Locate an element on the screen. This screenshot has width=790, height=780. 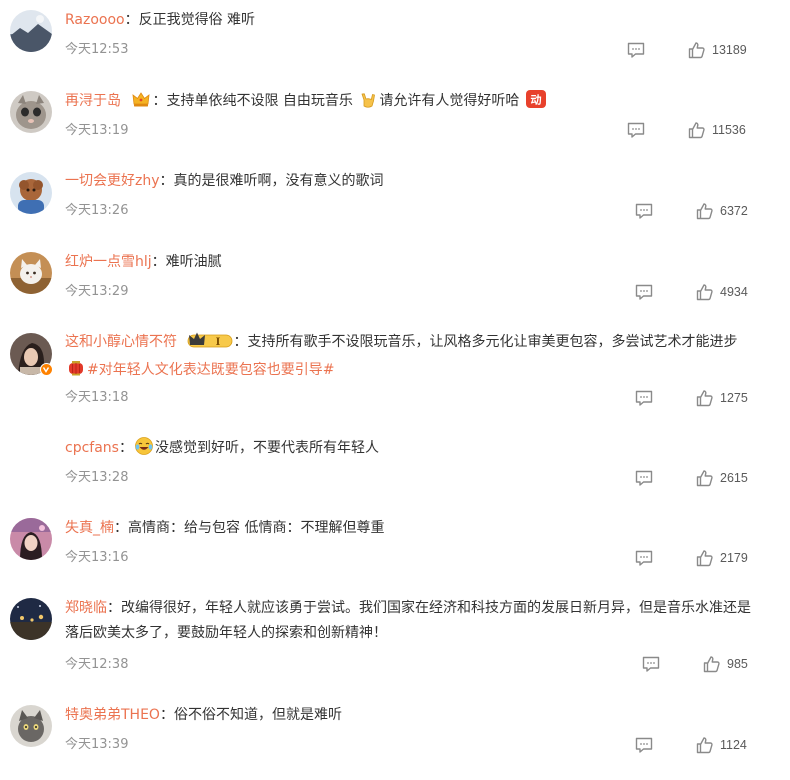
like-button: 985 is located at coordinates (725, 664).